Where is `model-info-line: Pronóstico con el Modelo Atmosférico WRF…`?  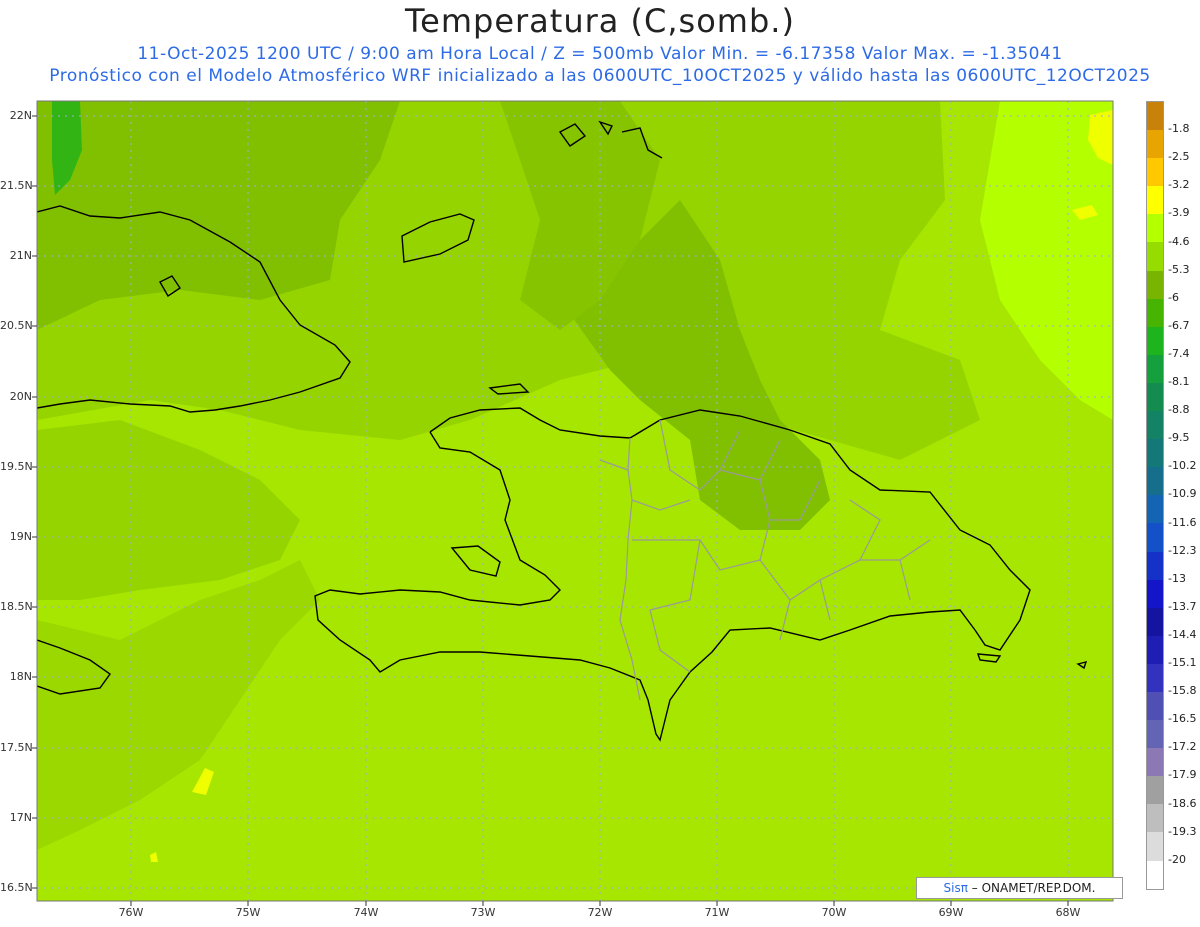 model-info-line: Pronóstico con el Modelo Atmosférico WRF… is located at coordinates (600, 76).